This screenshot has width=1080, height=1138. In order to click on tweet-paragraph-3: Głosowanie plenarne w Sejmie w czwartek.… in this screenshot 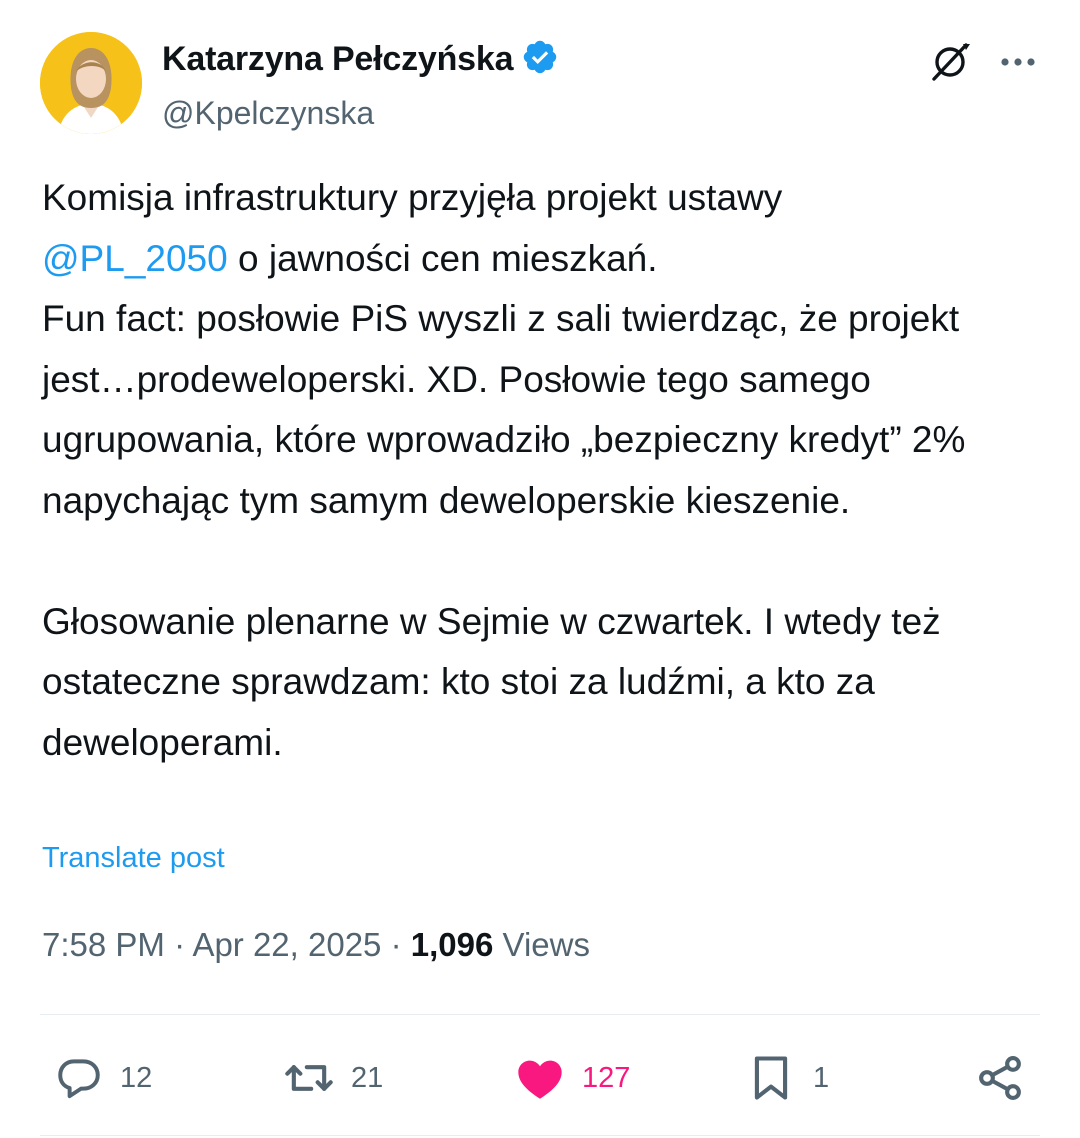, I will do `click(491, 681)`.